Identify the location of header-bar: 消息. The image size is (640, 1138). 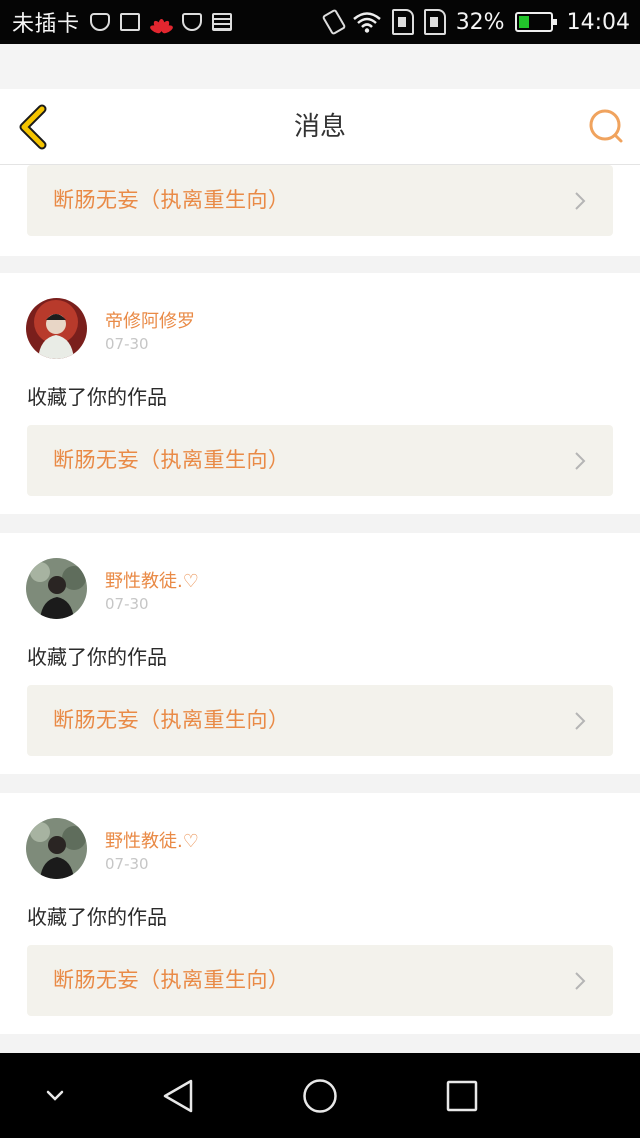
(320, 127).